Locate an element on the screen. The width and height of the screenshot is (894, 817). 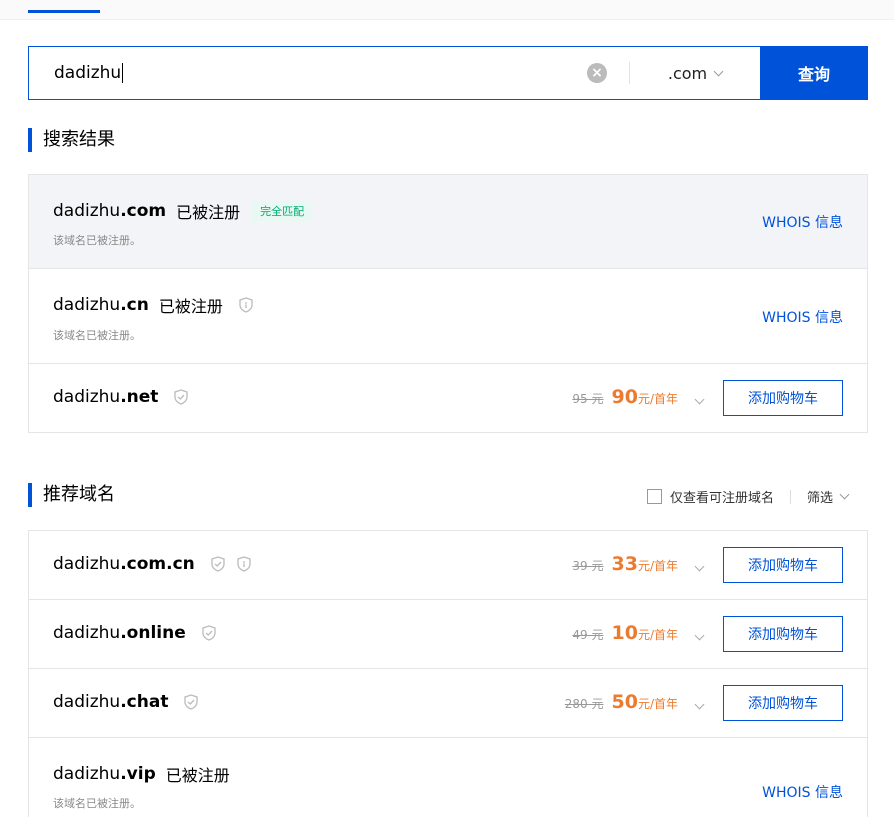
price-block: 280 元 50元/首年 is located at coordinates (634, 702).